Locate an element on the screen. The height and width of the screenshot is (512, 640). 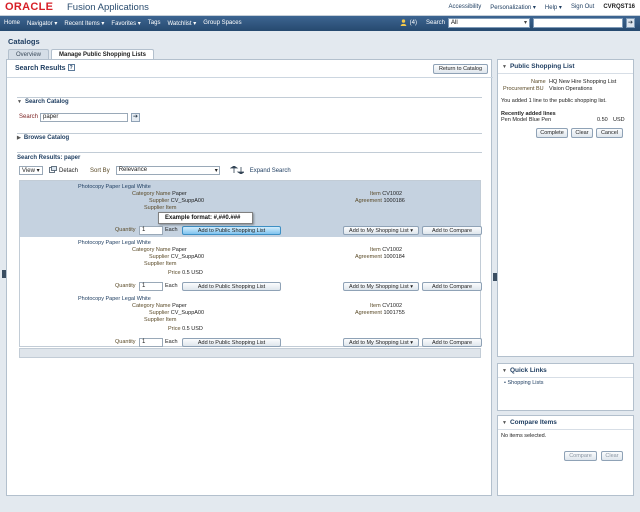
shopping-lists-label: Shopping Lists is located at coordinates (525, 383).